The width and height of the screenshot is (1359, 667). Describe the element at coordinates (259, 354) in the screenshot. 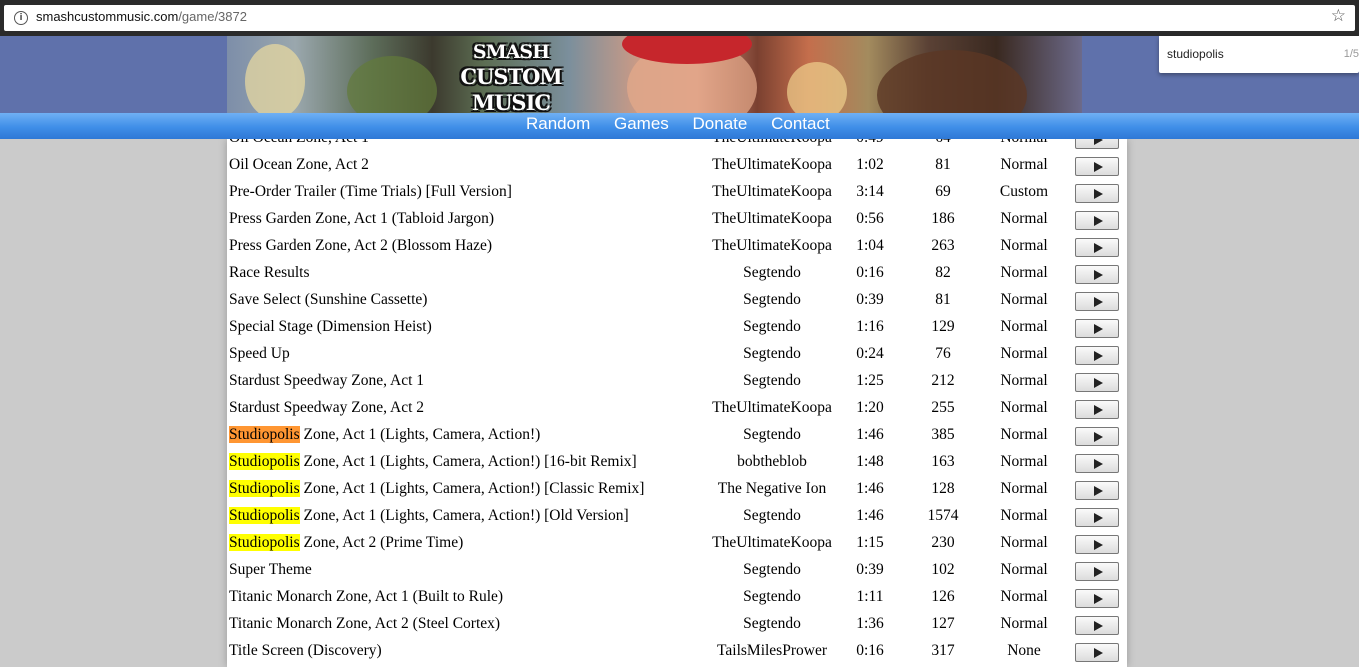

I see `song-title: Speed Up` at that location.